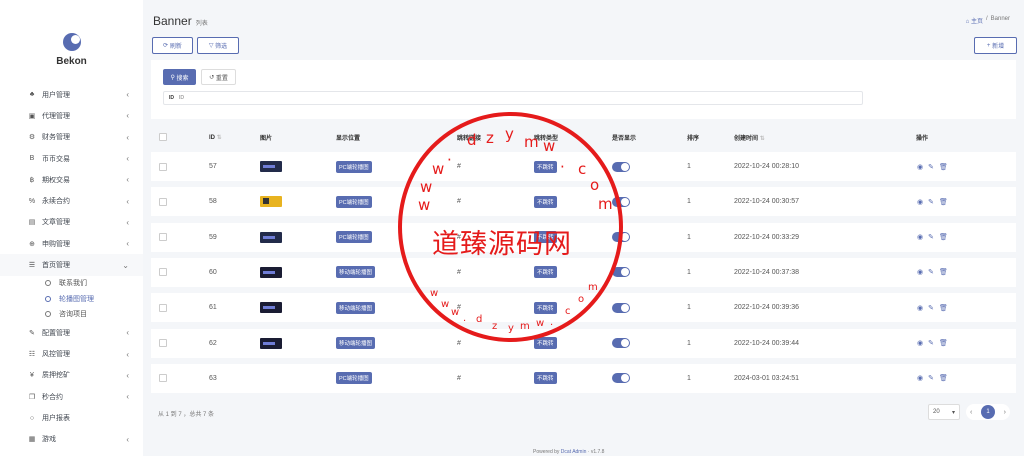 Image resolution: width=1024 pixels, height=456 pixels. I want to click on sidebar-item-1: ✎ 配置管理 ‹, so click(71, 332).